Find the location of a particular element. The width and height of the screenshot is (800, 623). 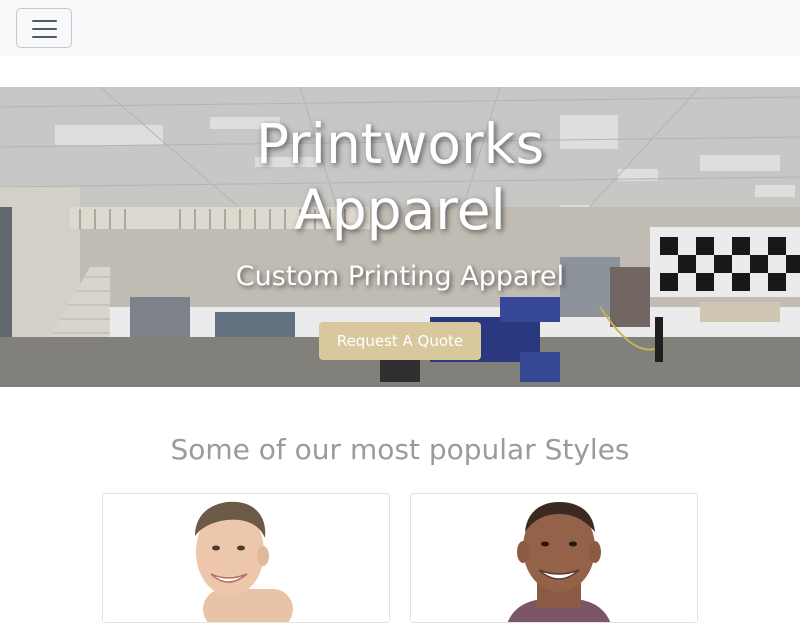

hero-title-line-2: Apparel is located at coordinates (400, 210).